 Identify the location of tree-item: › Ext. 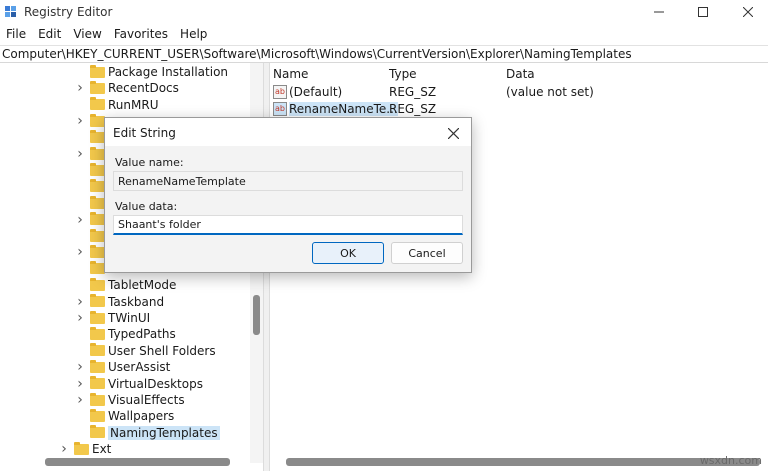
(84, 449).